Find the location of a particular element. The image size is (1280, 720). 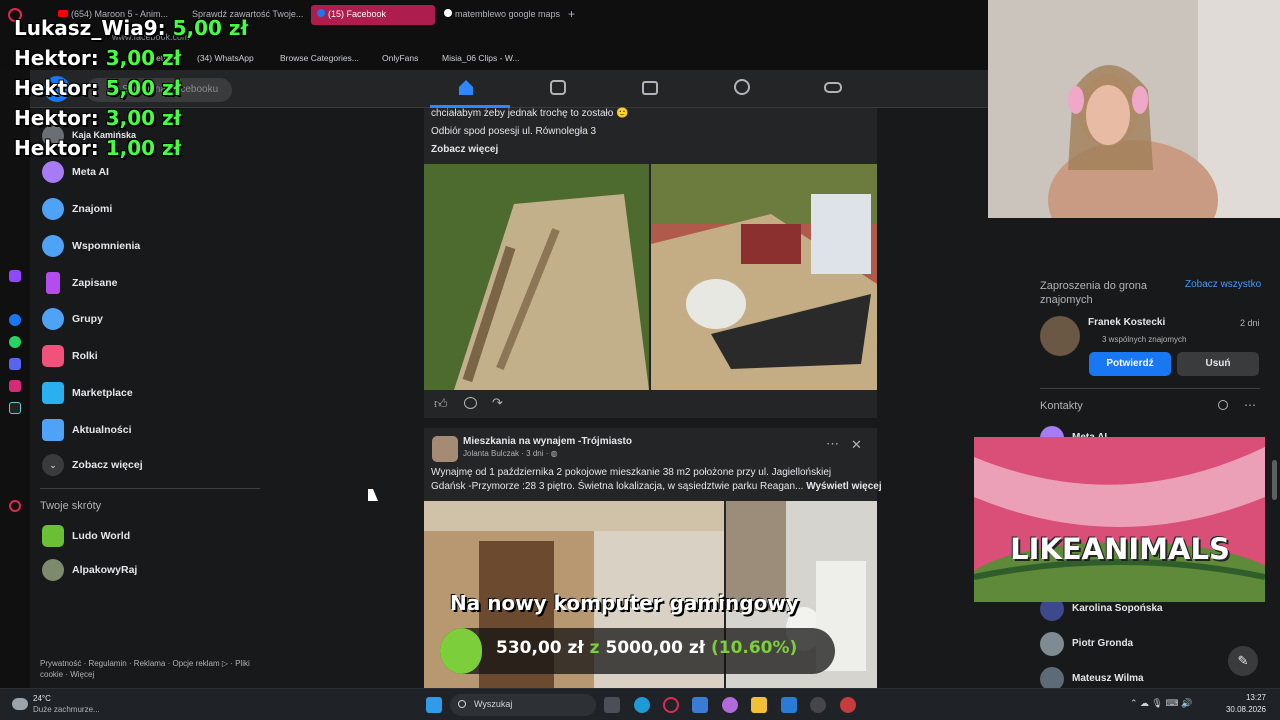

request-time: 2 dni is located at coordinates (1250, 323).